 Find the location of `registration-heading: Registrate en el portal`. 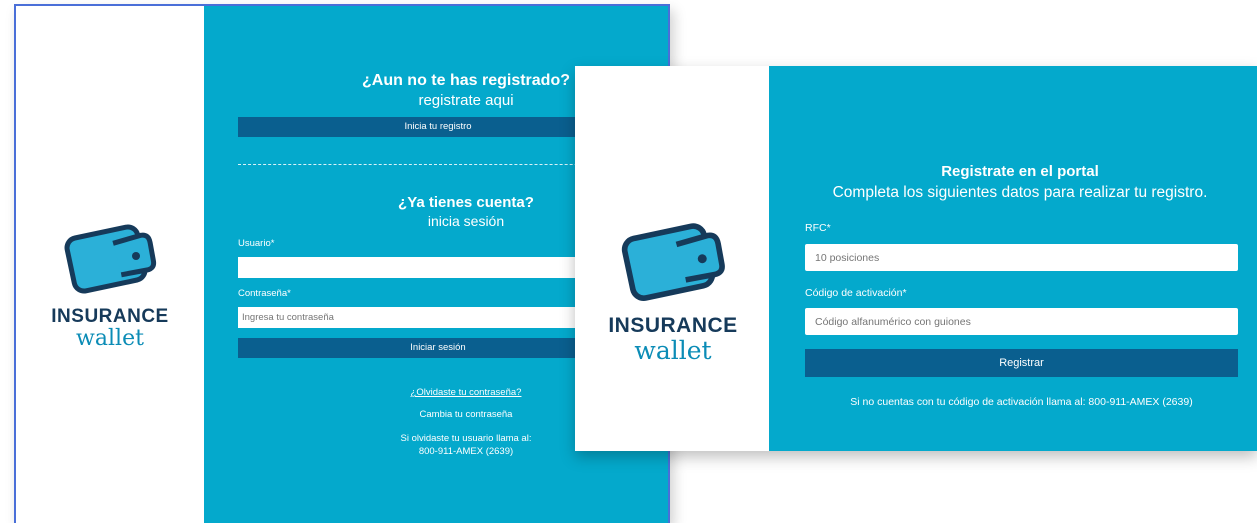

registration-heading: Registrate en el portal is located at coordinates (1020, 171).